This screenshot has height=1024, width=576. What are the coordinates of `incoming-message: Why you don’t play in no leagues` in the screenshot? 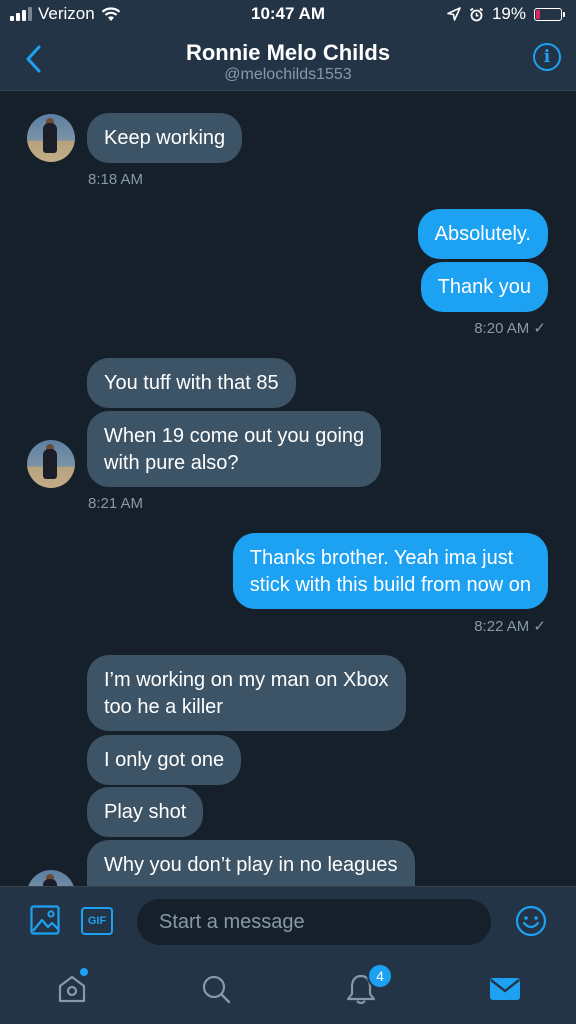 It's located at (251, 863).